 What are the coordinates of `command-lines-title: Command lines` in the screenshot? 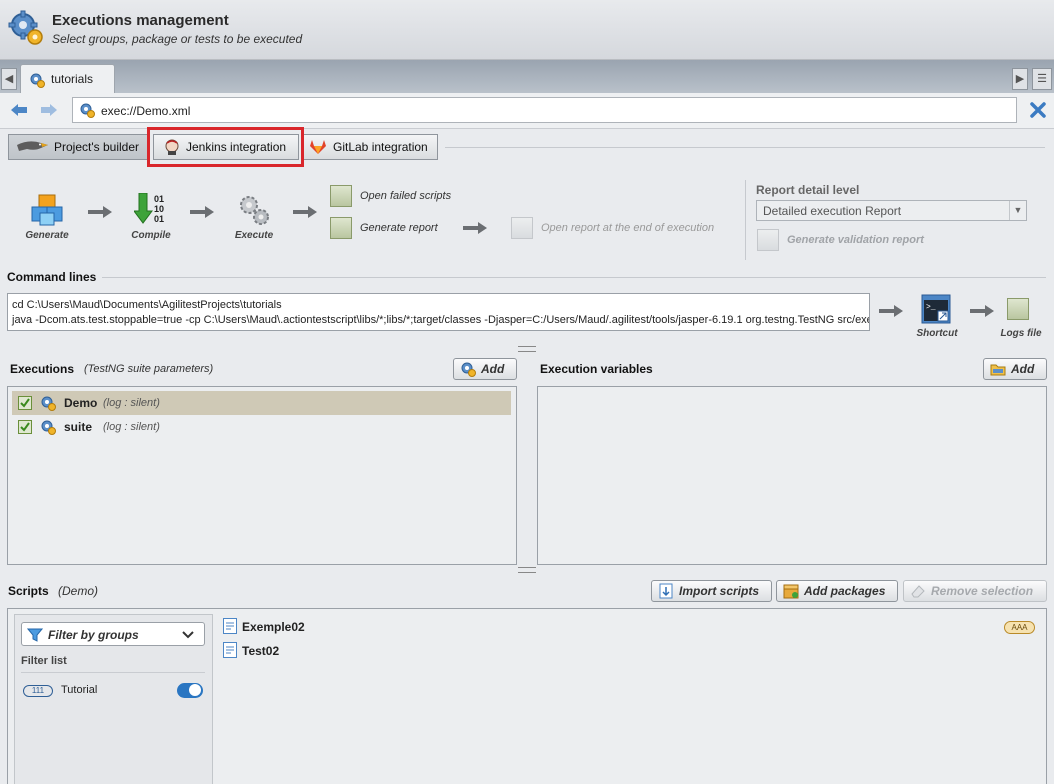 It's located at (52, 277).